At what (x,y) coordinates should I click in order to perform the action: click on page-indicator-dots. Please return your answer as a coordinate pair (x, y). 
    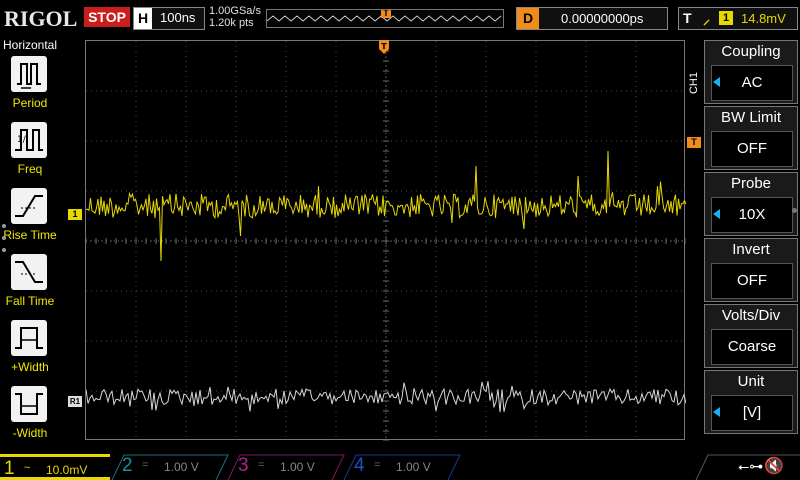
    Looking at the image, I should click on (4, 242).